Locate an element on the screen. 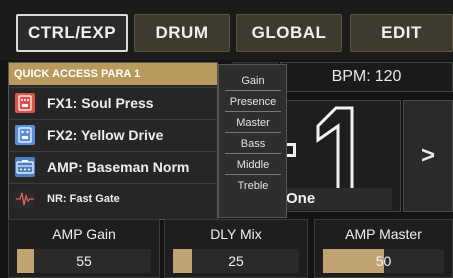 The width and height of the screenshot is (453, 278). knob-value: 25 is located at coordinates (236, 261).